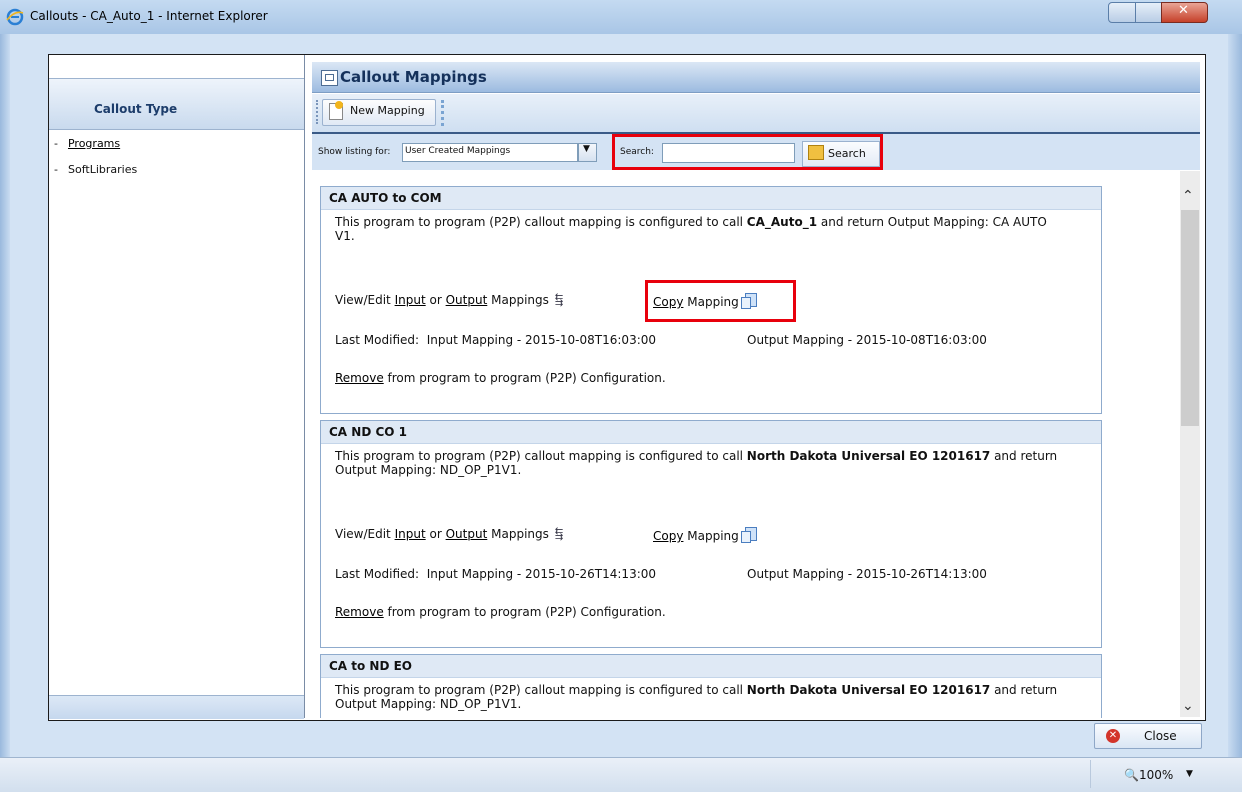 This screenshot has height=792, width=1242. Describe the element at coordinates (748, 535) in the screenshot. I see `copy-icon` at that location.